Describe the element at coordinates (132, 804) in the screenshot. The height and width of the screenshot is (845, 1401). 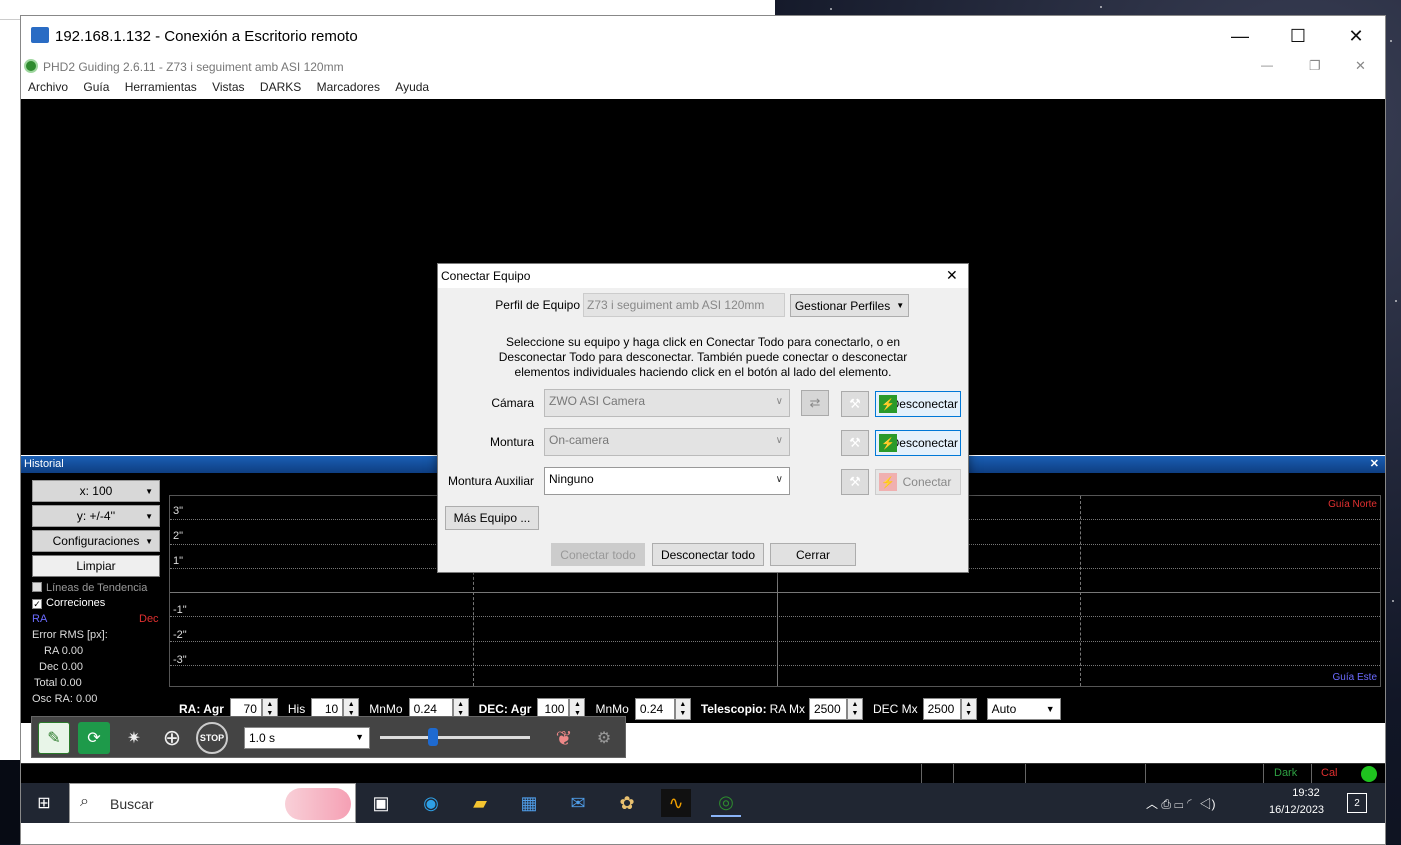
I see `search-placeholder: Buscar` at that location.